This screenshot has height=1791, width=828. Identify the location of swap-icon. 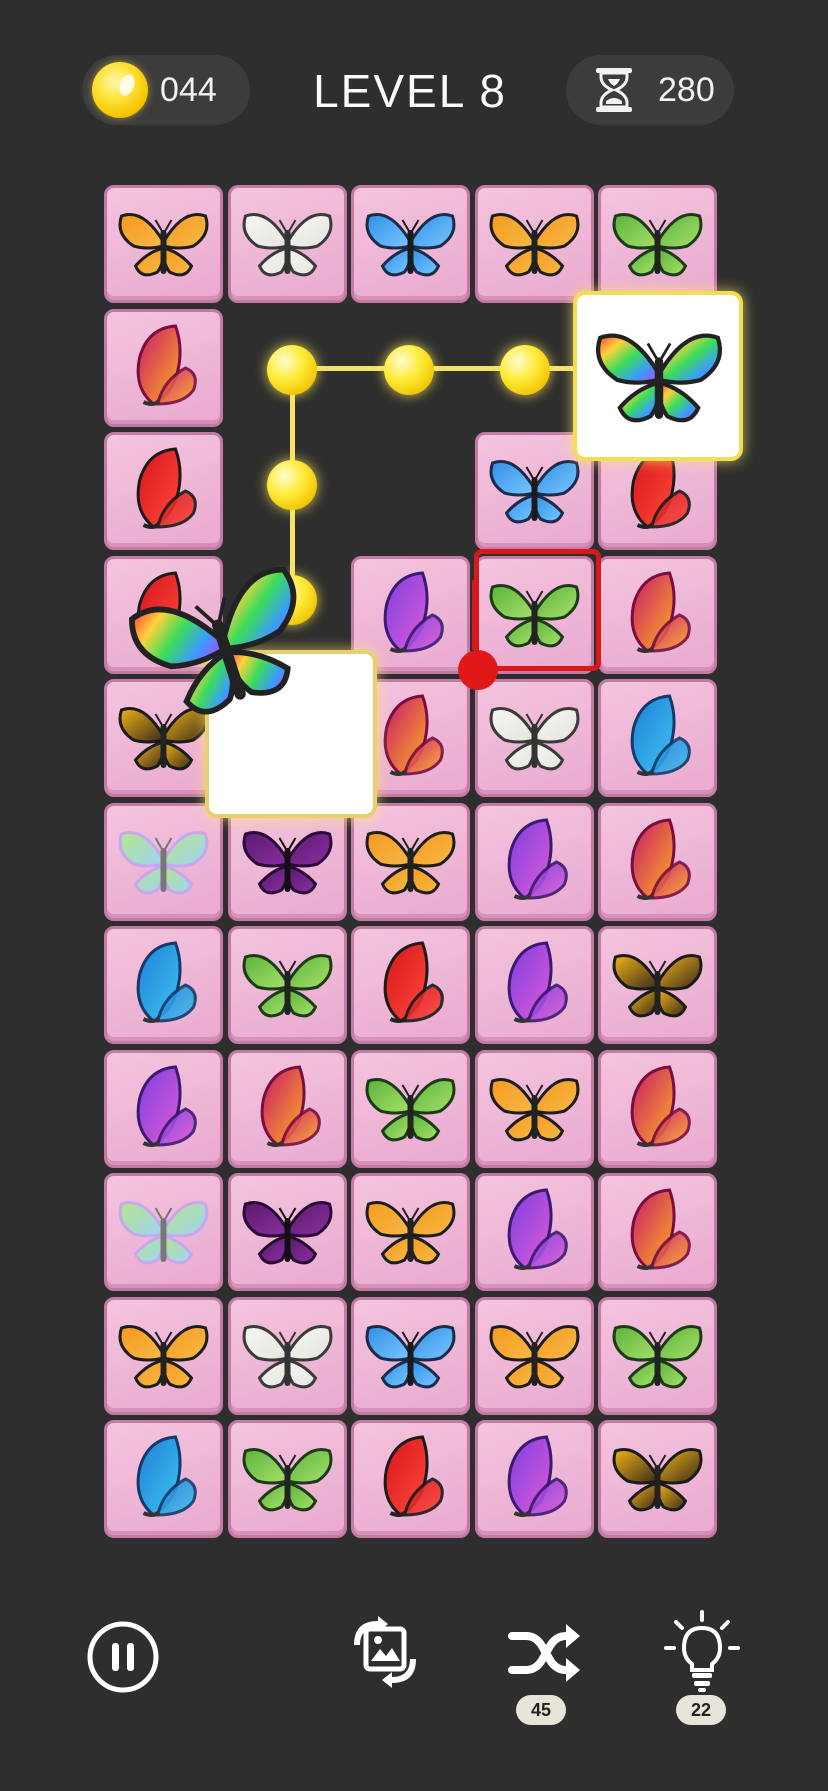
(385, 1652).